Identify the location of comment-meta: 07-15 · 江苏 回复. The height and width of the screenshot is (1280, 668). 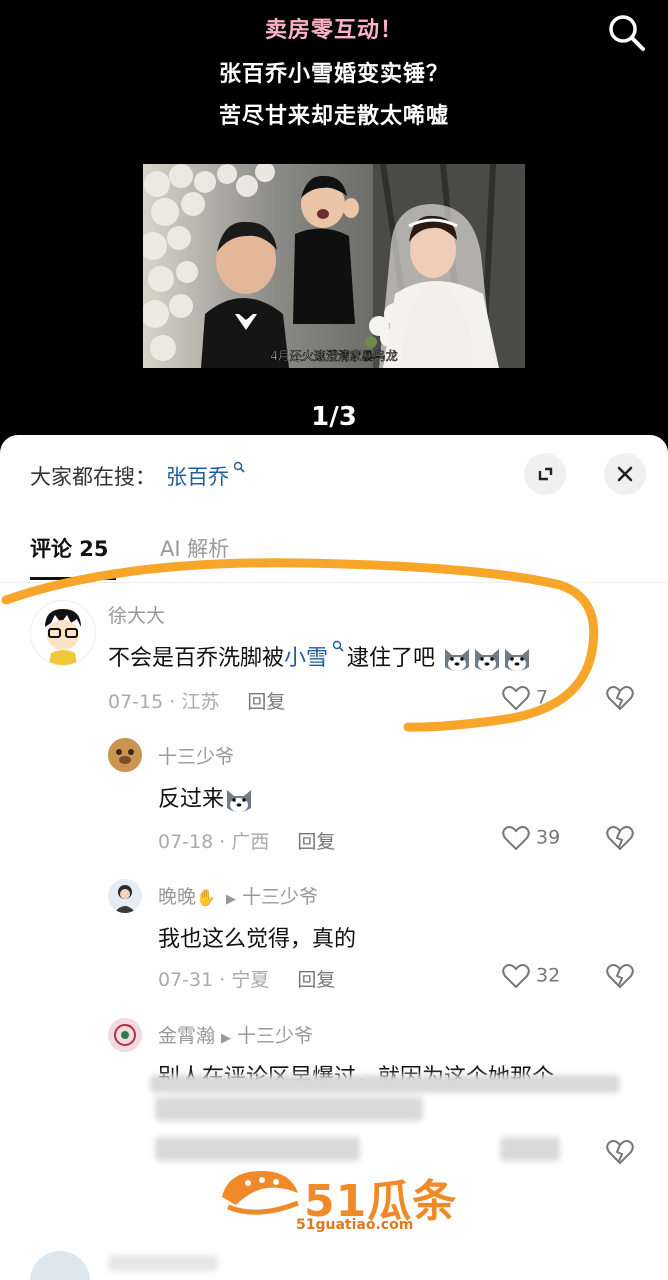
(196, 700).